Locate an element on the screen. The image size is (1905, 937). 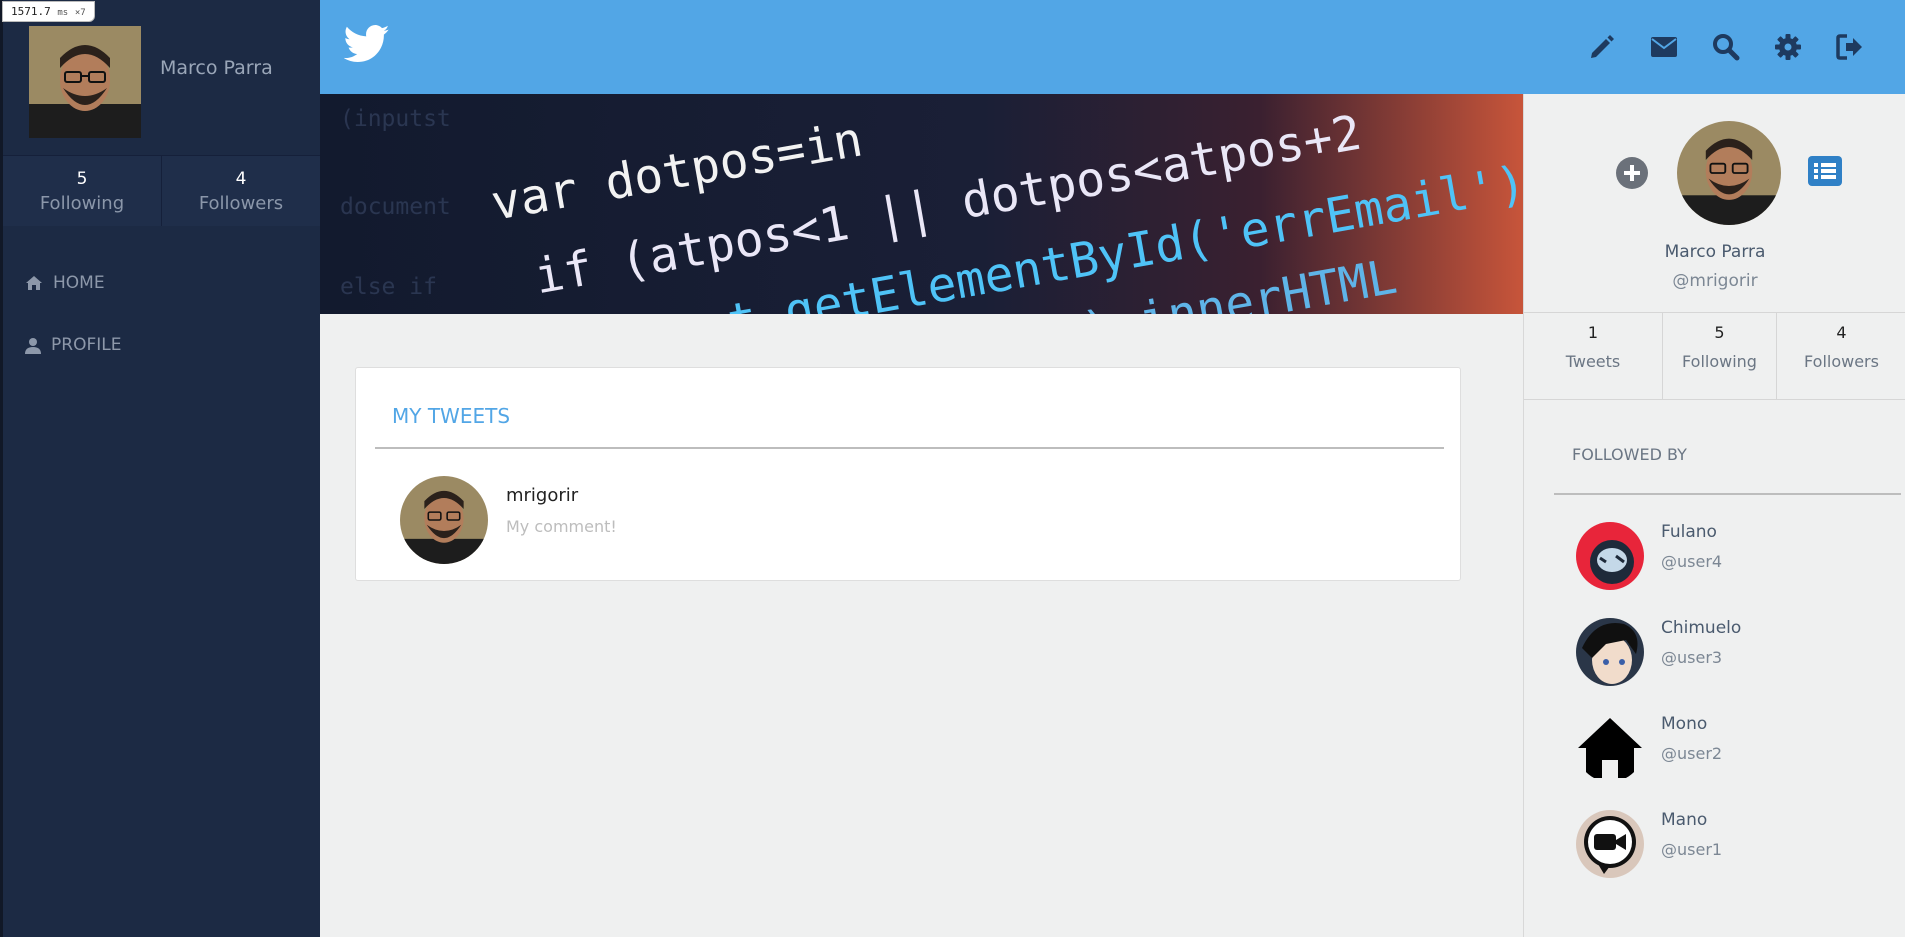
follower-handle: @user2 is located at coordinates (1692, 753).